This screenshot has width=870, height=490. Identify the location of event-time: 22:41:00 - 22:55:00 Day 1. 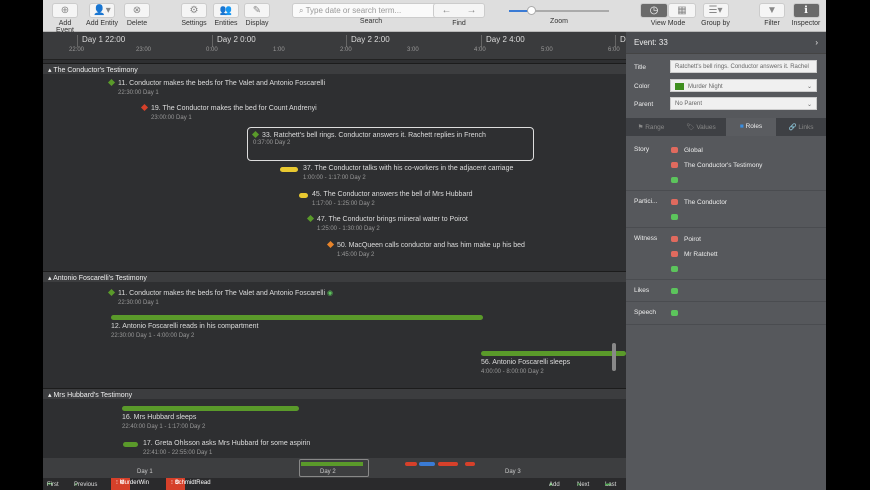
(178, 453).